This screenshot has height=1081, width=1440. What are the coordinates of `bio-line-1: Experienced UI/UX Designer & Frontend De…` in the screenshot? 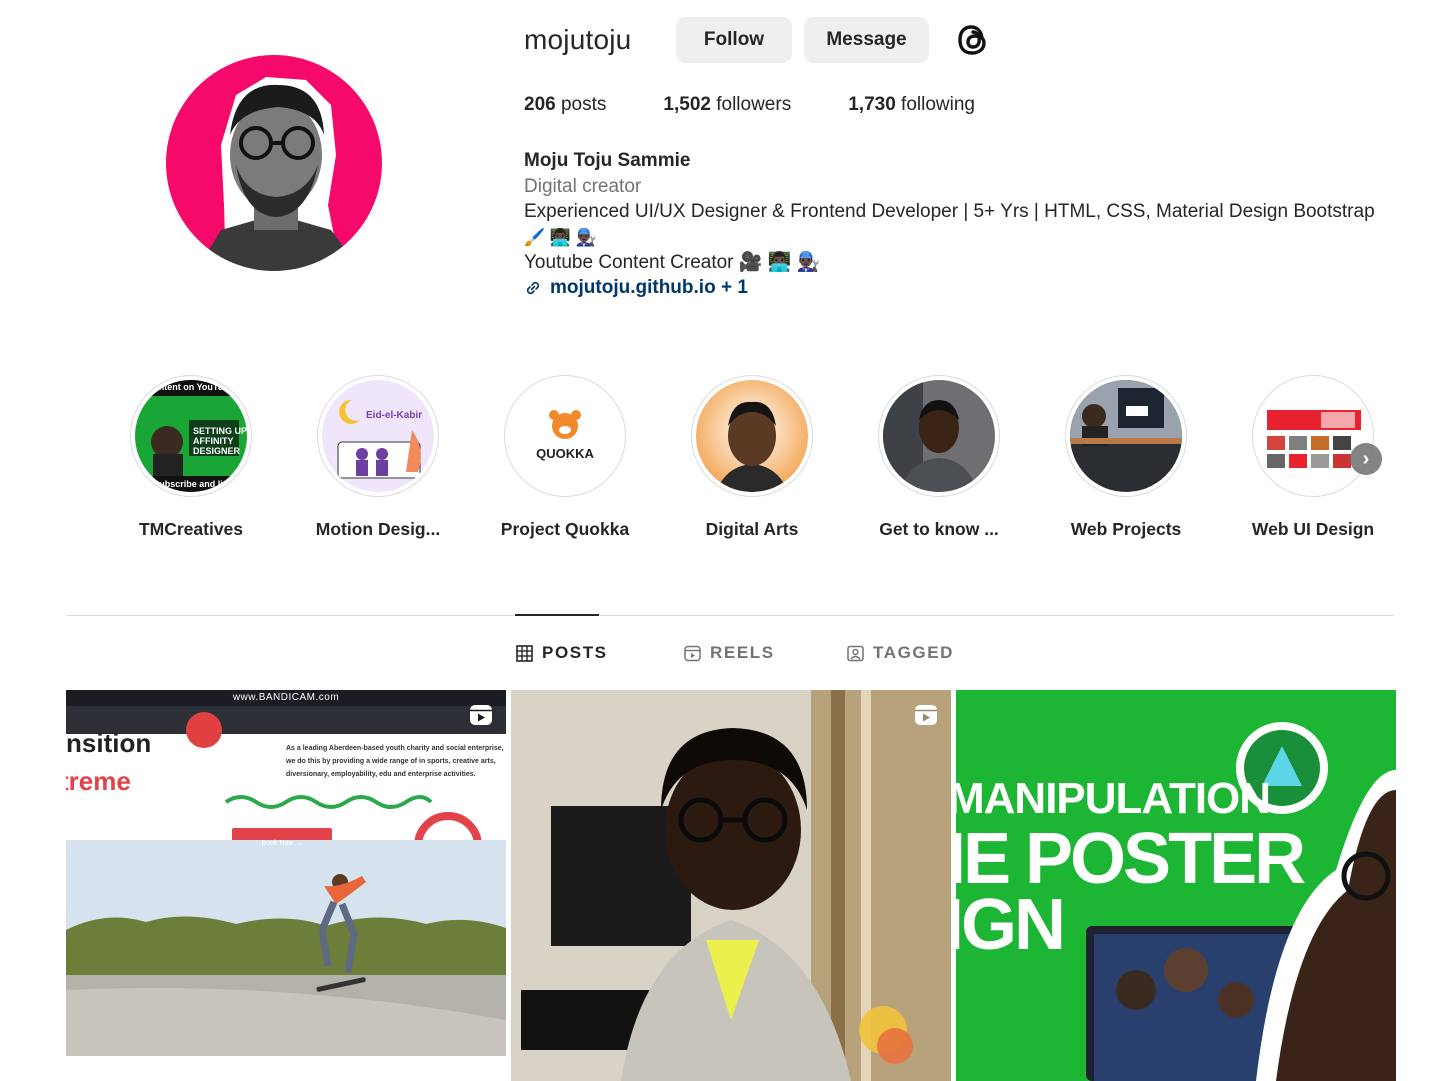 It's located at (949, 211).